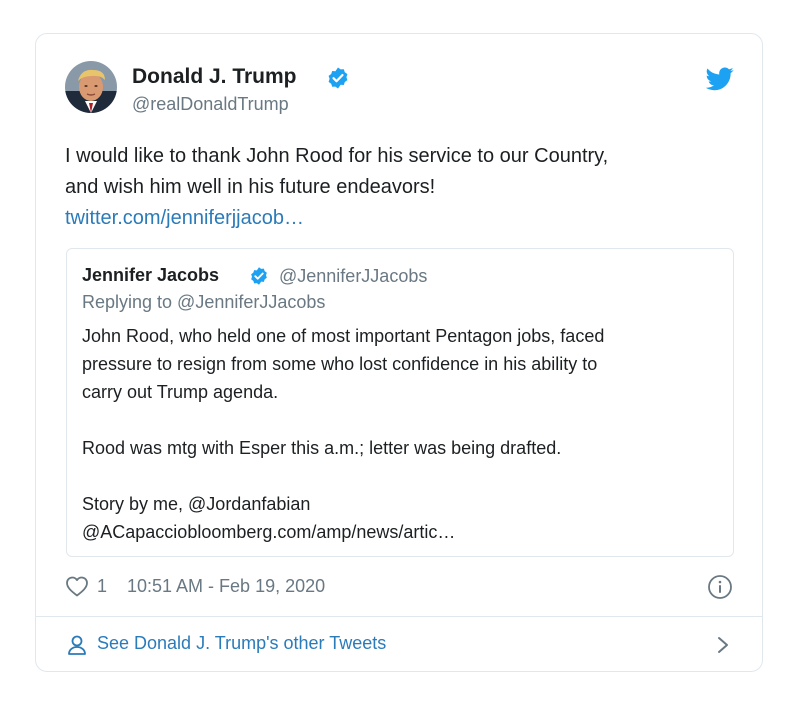 The image size is (800, 724). Describe the element at coordinates (399, 644) in the screenshot. I see `see-other-tweets-link: See Donald J. Trump's other Tweets` at that location.